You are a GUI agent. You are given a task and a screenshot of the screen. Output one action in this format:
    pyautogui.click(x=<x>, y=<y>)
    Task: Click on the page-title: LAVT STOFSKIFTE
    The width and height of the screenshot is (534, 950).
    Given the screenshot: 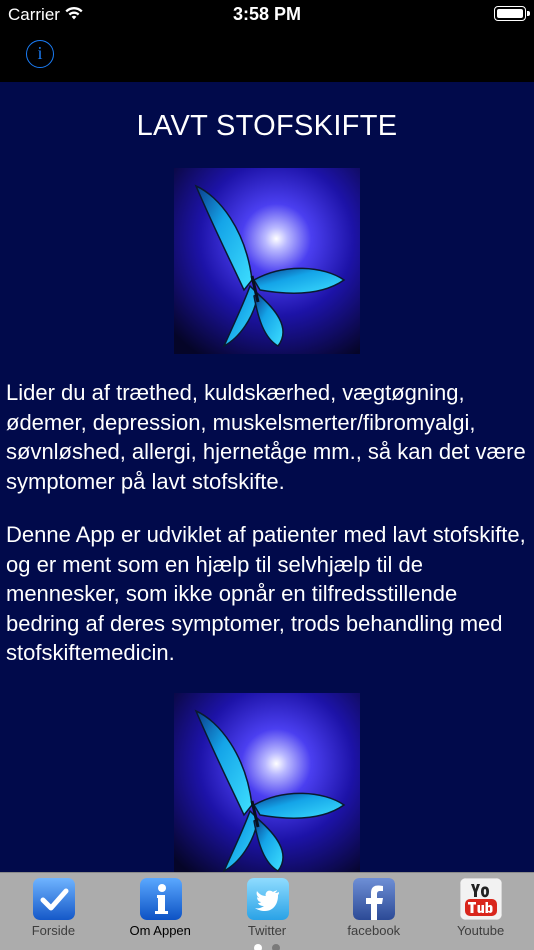 What is the action you would take?
    pyautogui.click(x=267, y=126)
    